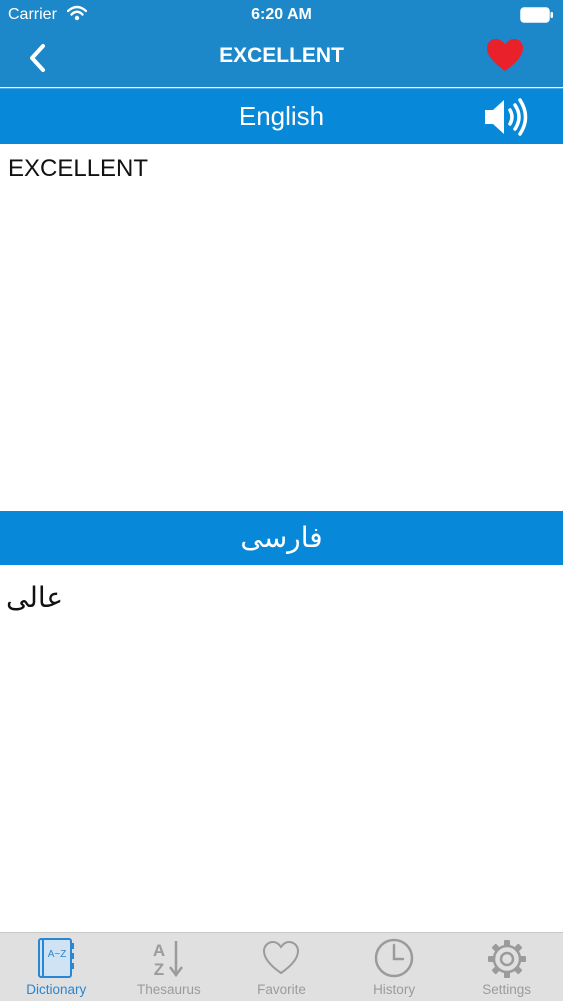 This screenshot has height=1001, width=563. I want to click on english-section-header: English, so click(281, 116).